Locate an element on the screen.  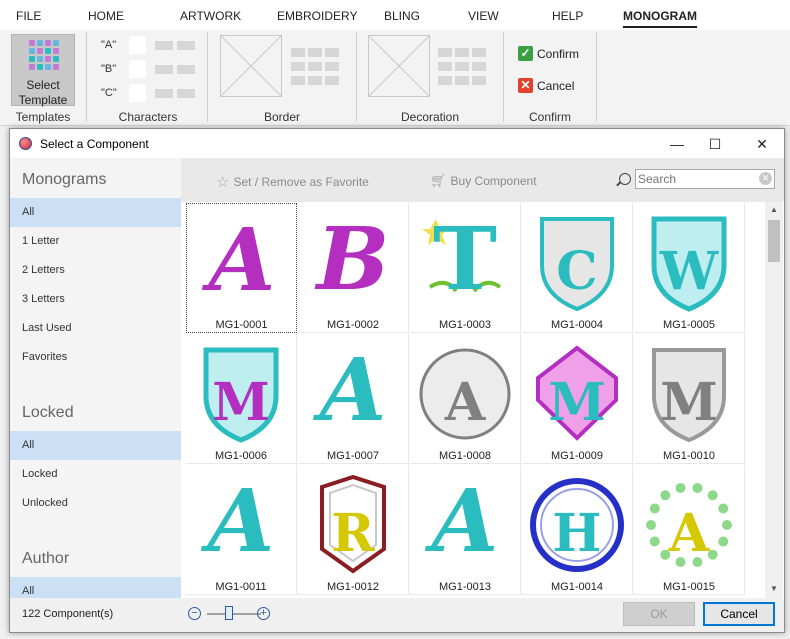
filter-locked-all: All is located at coordinates (95, 445).